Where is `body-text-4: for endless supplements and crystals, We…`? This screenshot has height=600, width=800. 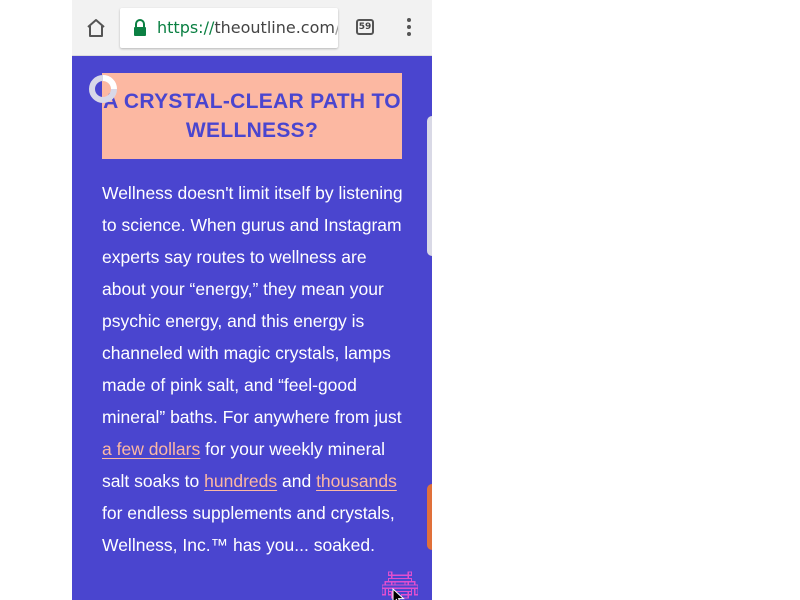 body-text-4: for endless supplements and crystals, We… is located at coordinates (248, 529).